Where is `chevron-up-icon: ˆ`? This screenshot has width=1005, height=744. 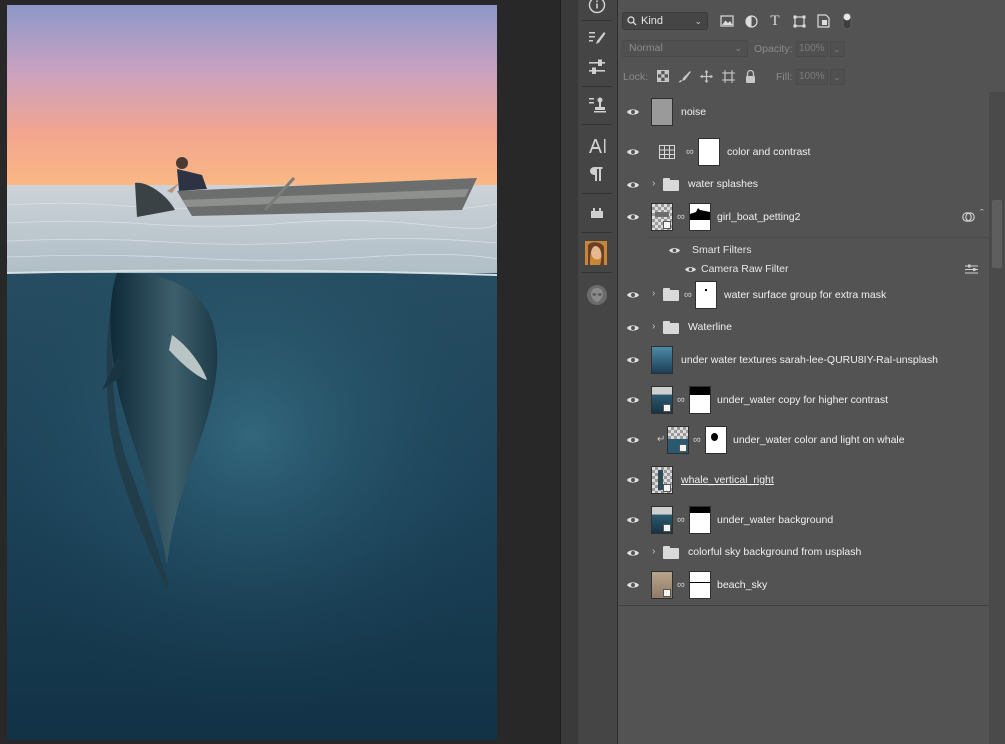
chevron-up-icon: ˆ is located at coordinates (982, 214).